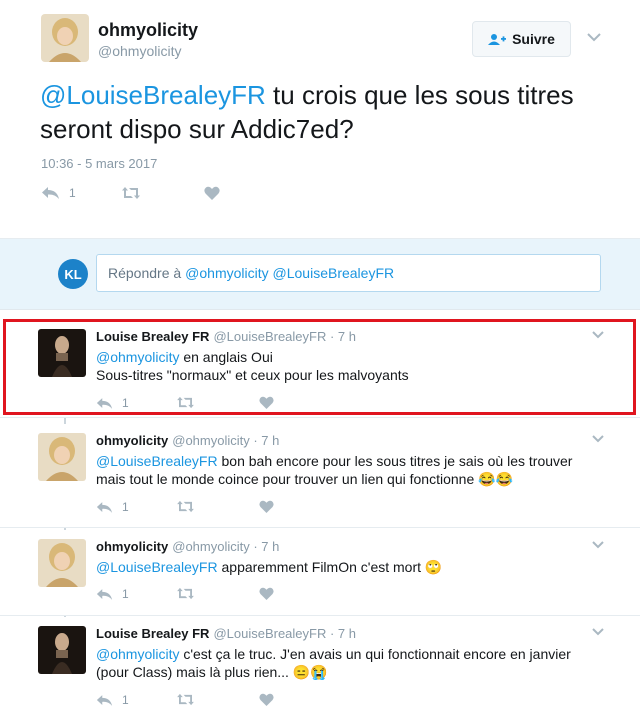  Describe the element at coordinates (226, 357) in the screenshot. I see `tweet-line: en anglais Oui` at that location.